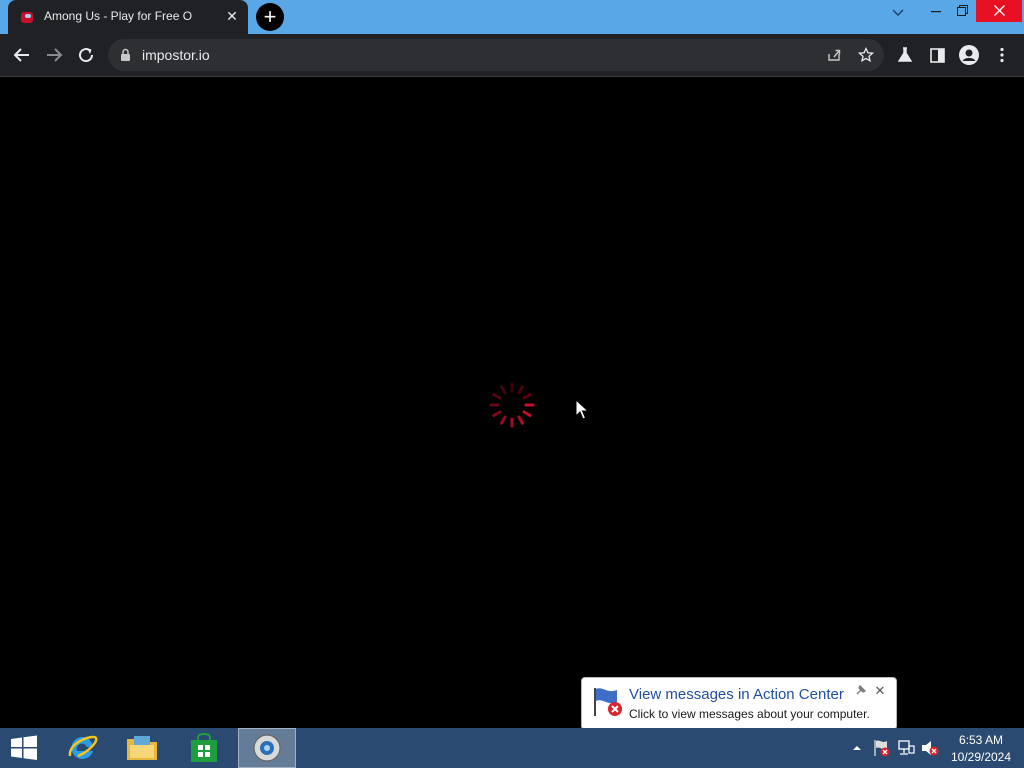 The height and width of the screenshot is (768, 1024). I want to click on start-button, so click(24, 748).